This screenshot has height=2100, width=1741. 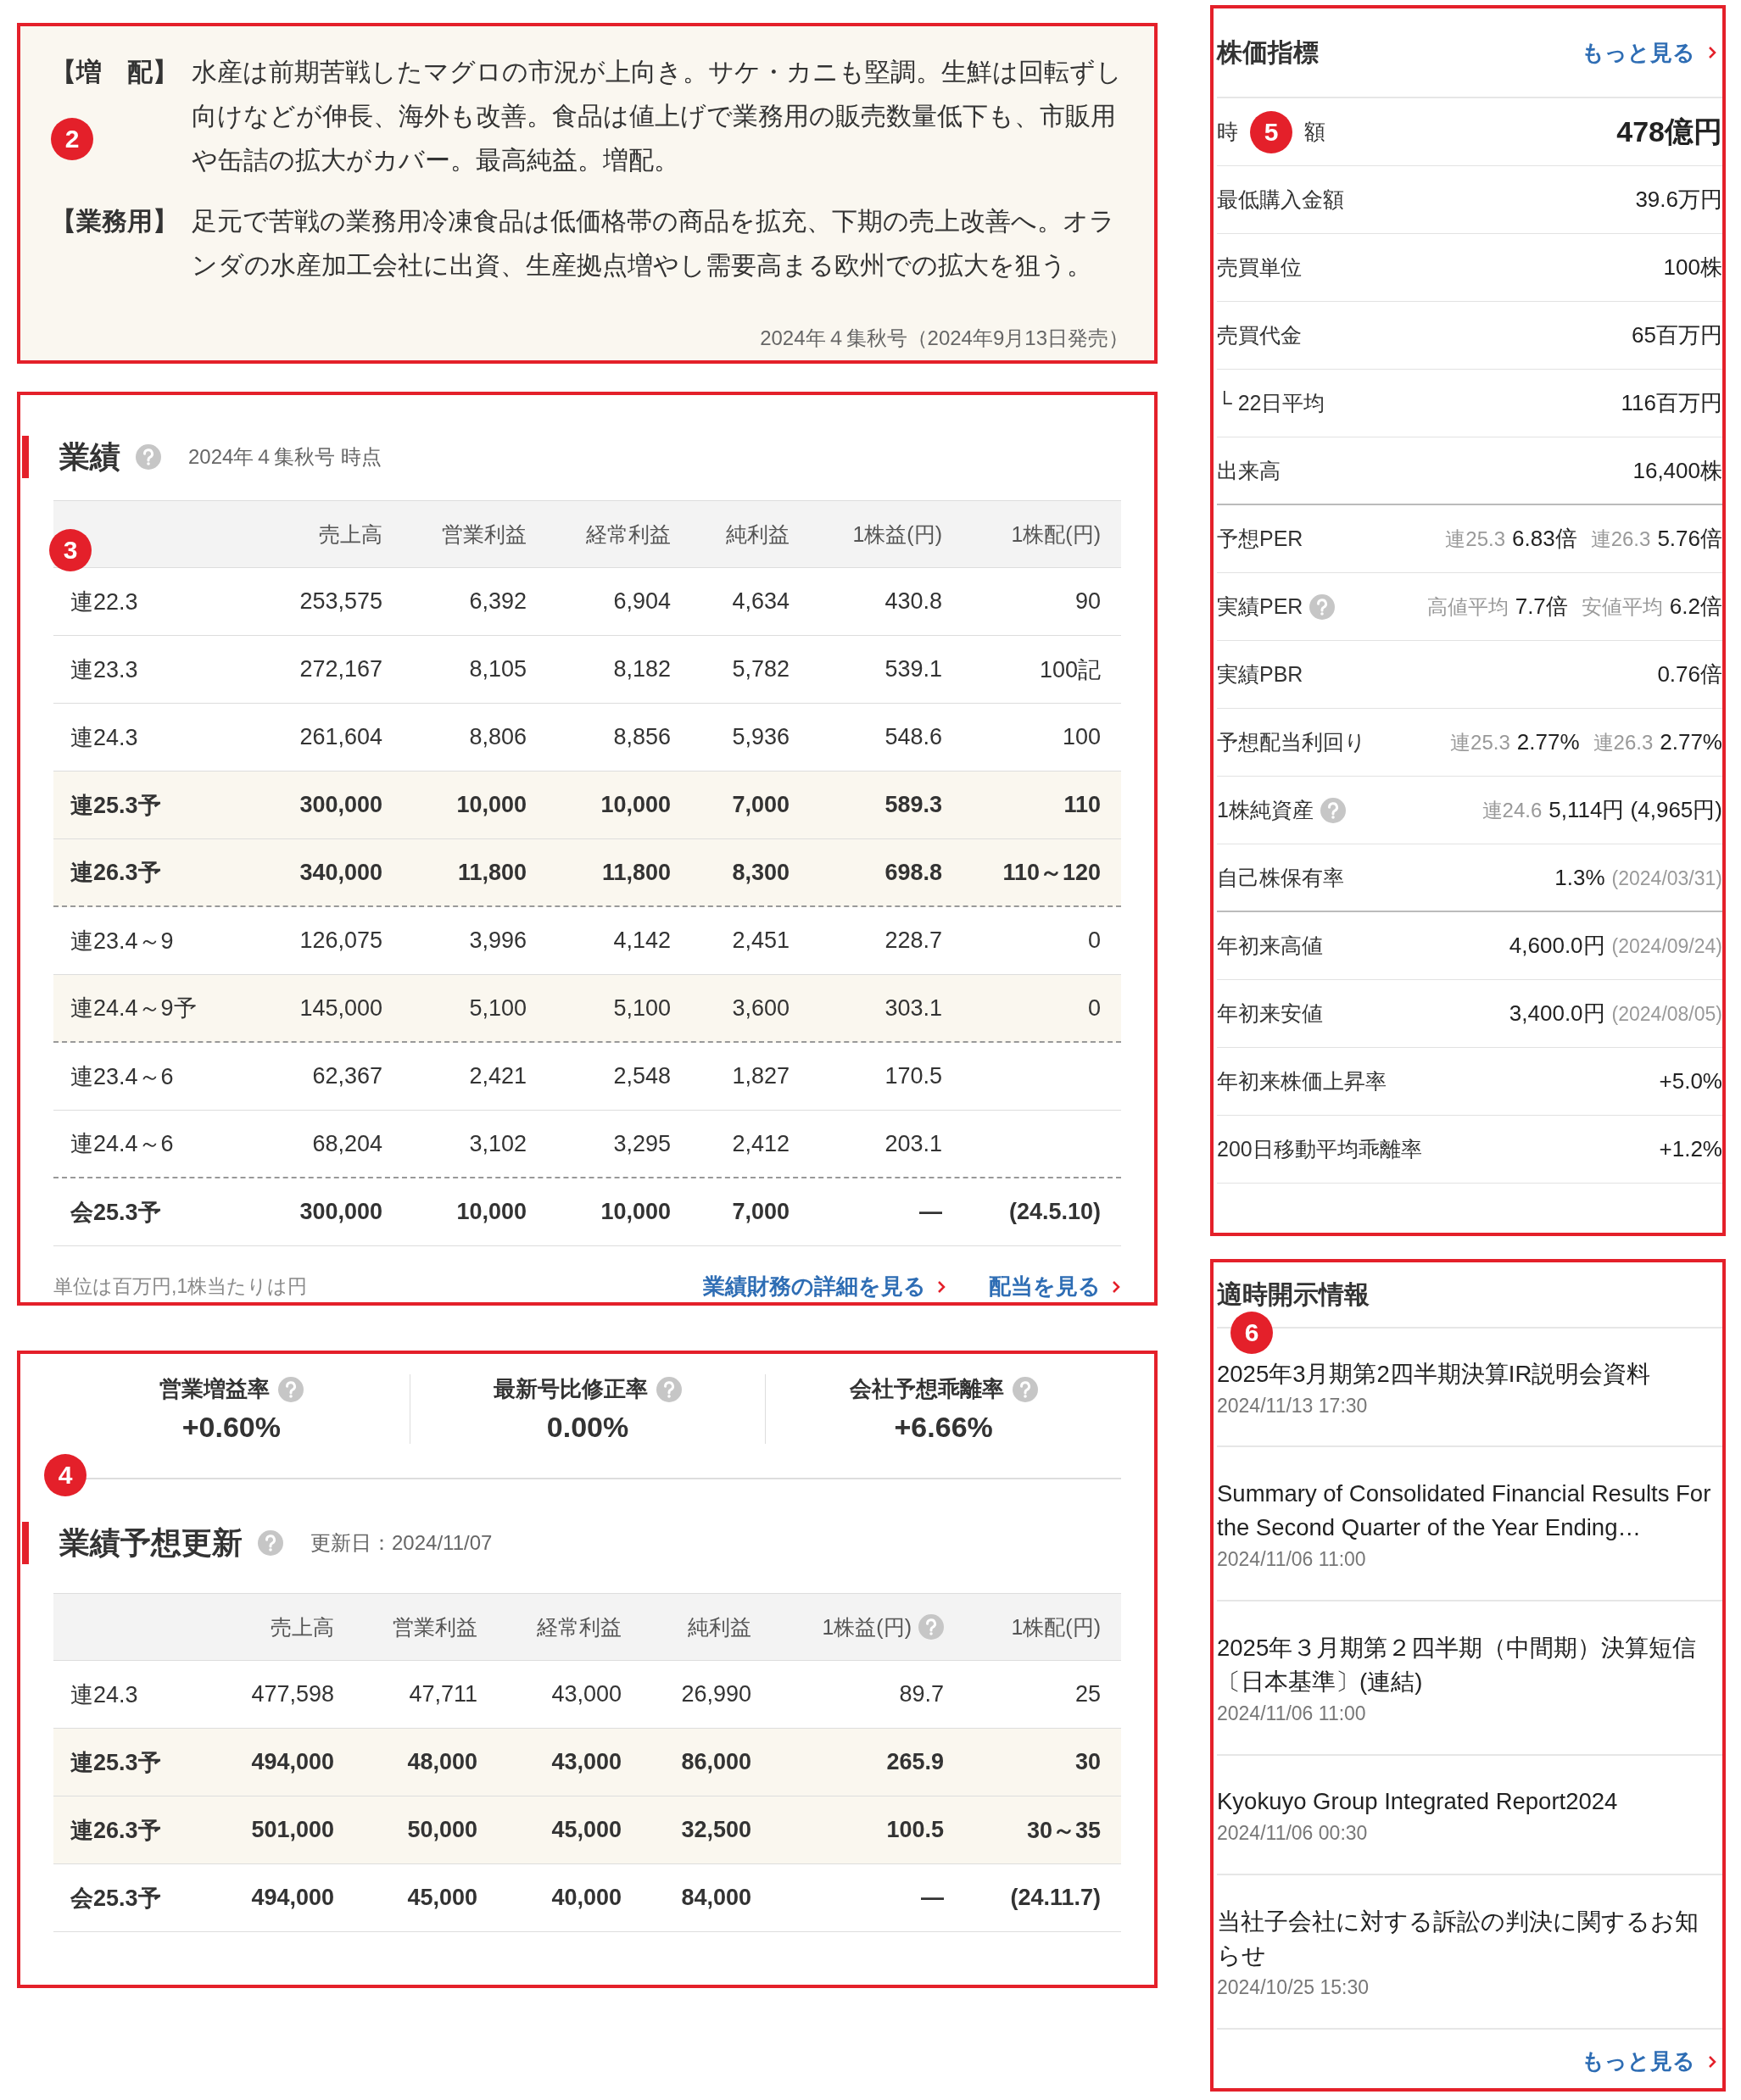 I want to click on indicator-label: 最低購入金額, so click(x=1281, y=200).